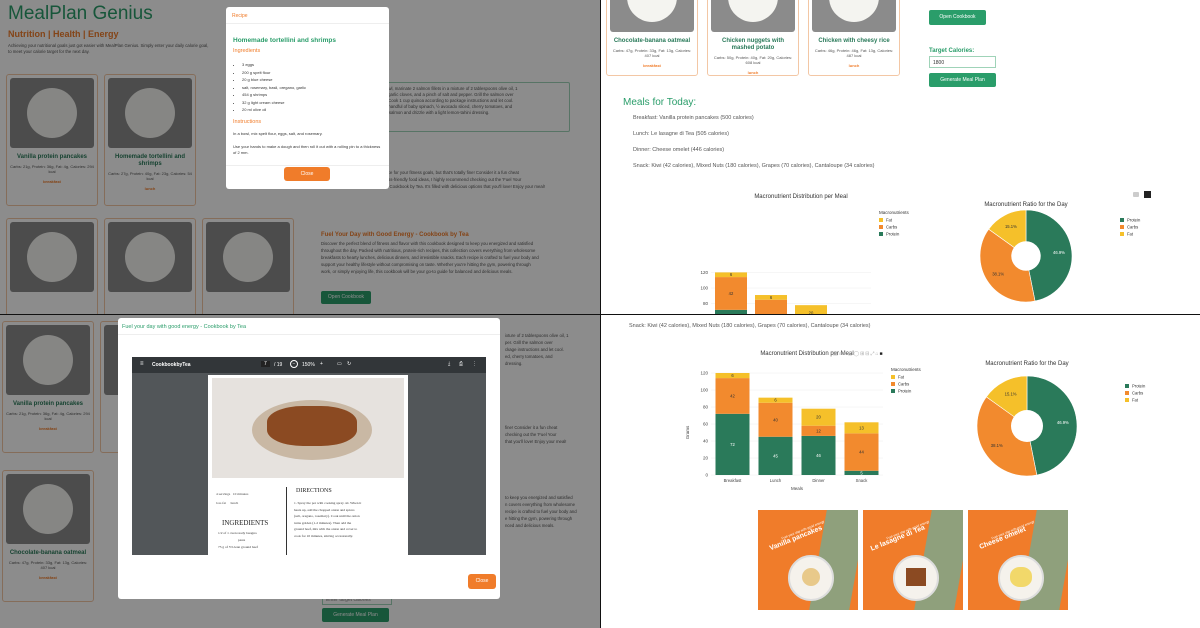  What do you see at coordinates (234, 503) in the screenshot?
I see `mealtype-text: lunch` at bounding box center [234, 503].